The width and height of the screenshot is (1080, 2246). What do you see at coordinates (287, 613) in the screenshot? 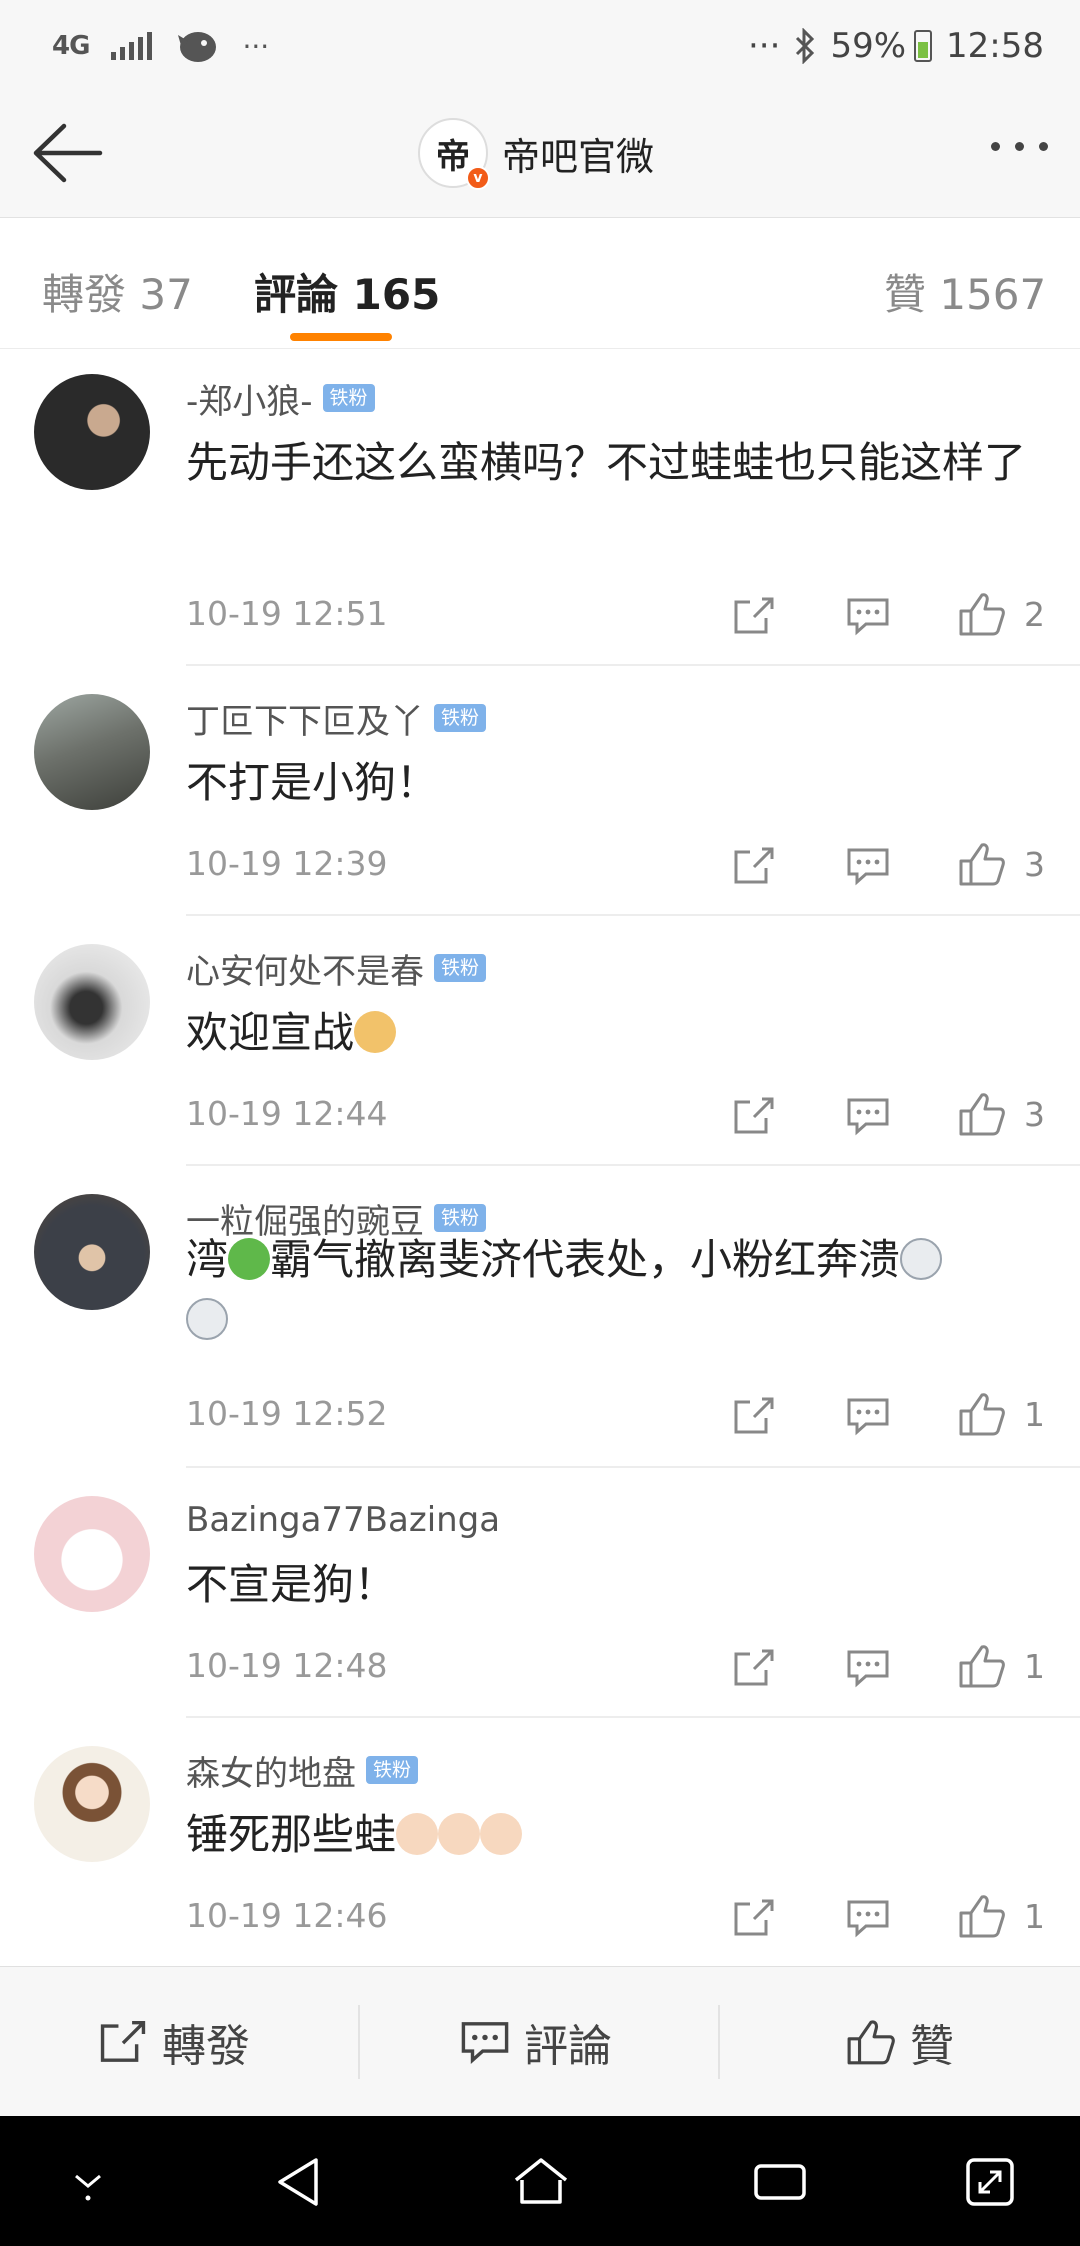
I see `comment-time: 10-19 12:51` at bounding box center [287, 613].